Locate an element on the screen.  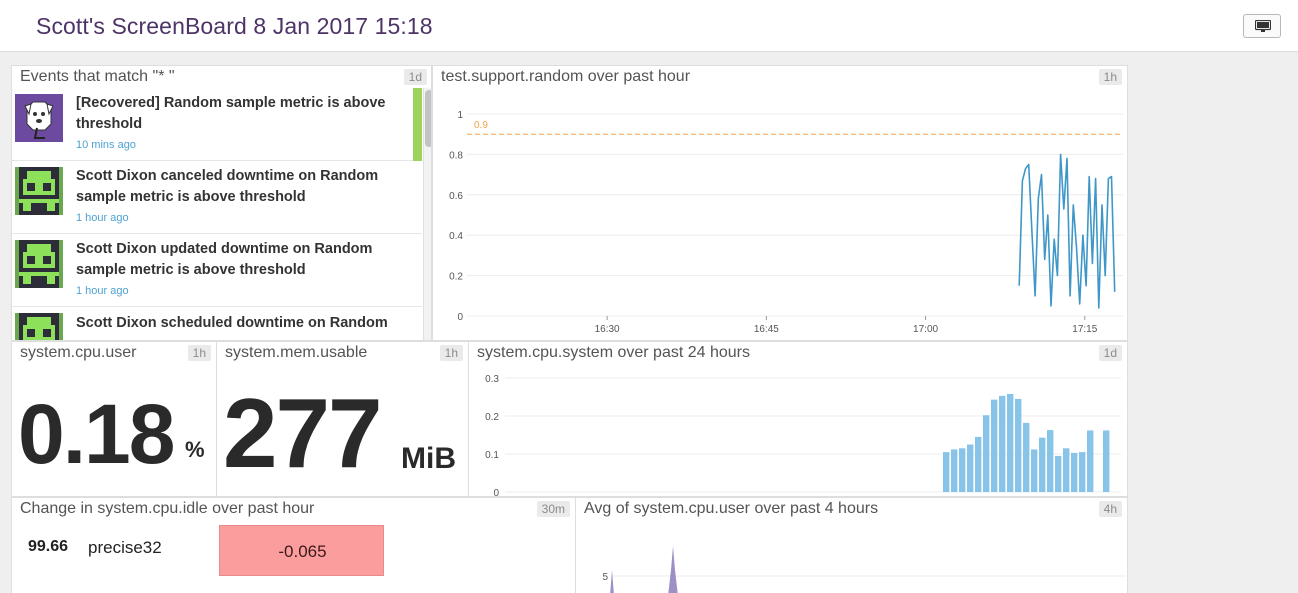
widget-title: system.cpu.user is located at coordinates (78, 352).